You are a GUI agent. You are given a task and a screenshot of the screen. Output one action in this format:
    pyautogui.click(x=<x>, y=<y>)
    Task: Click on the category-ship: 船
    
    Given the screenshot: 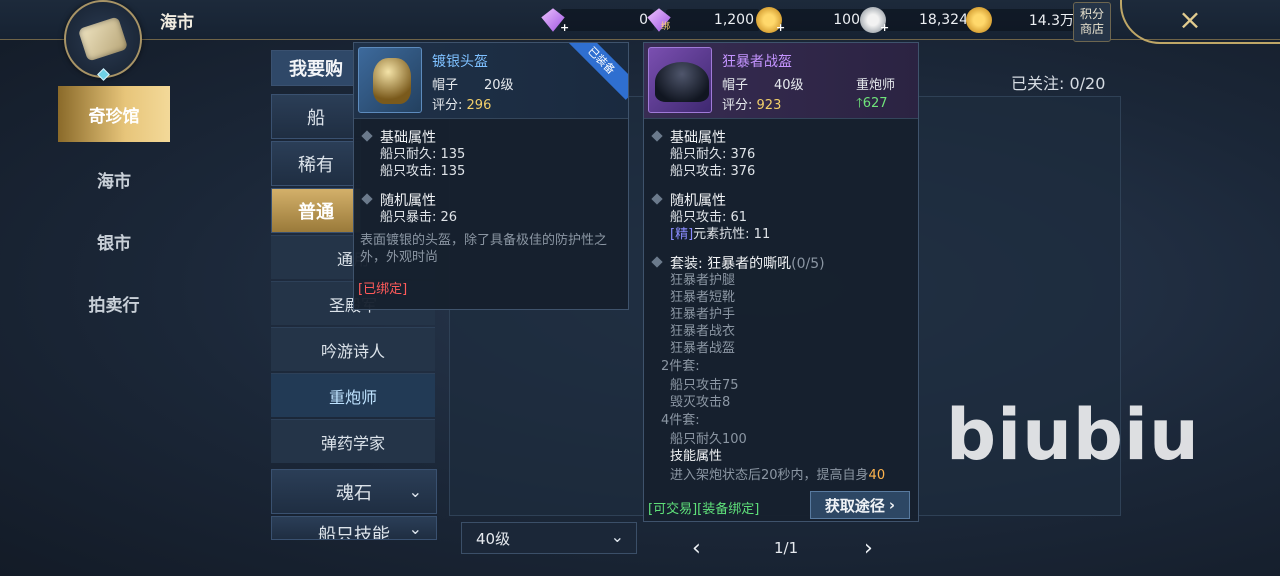 What is the action you would take?
    pyautogui.click(x=316, y=116)
    